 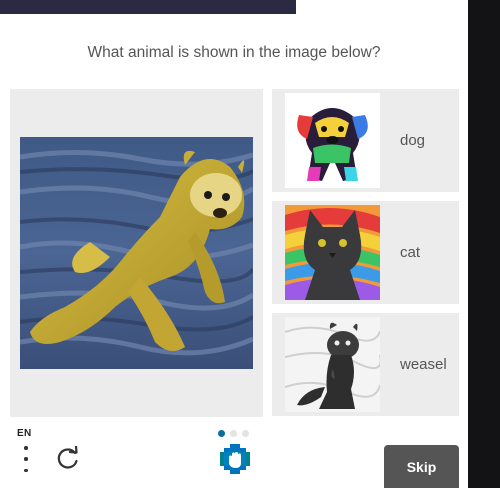 What do you see at coordinates (235, 459) in the screenshot?
I see `hcaptcha-logo-icon` at bounding box center [235, 459].